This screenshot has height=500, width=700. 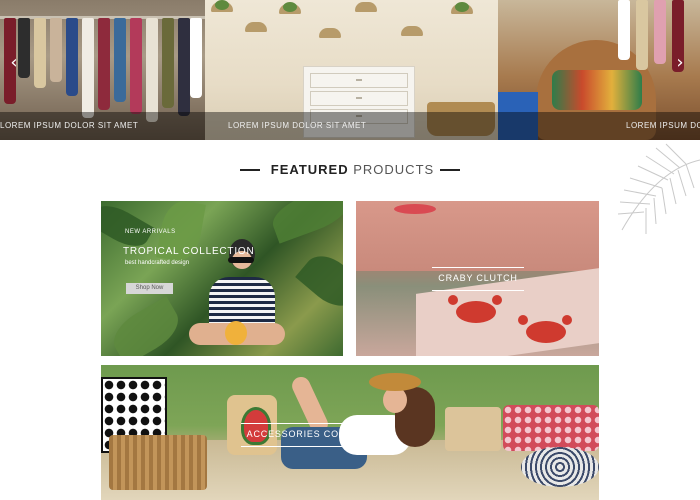 I want to click on card-title: TROPICAL COLLECTION, so click(x=189, y=251).